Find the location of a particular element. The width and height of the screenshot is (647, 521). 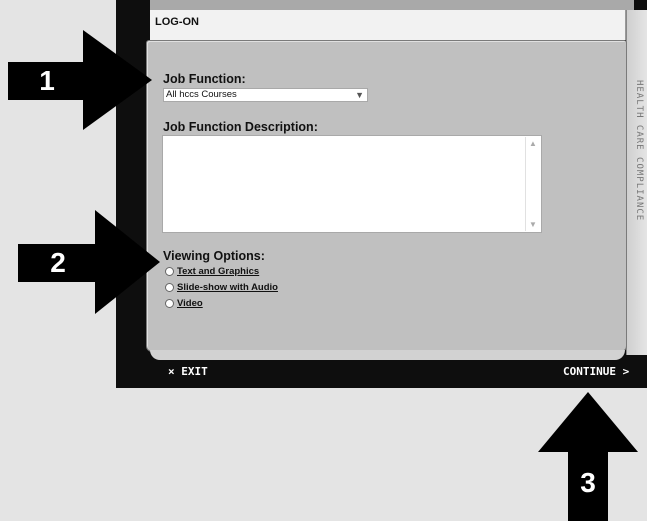

callout-arrow-1-head is located at coordinates (117, 80).